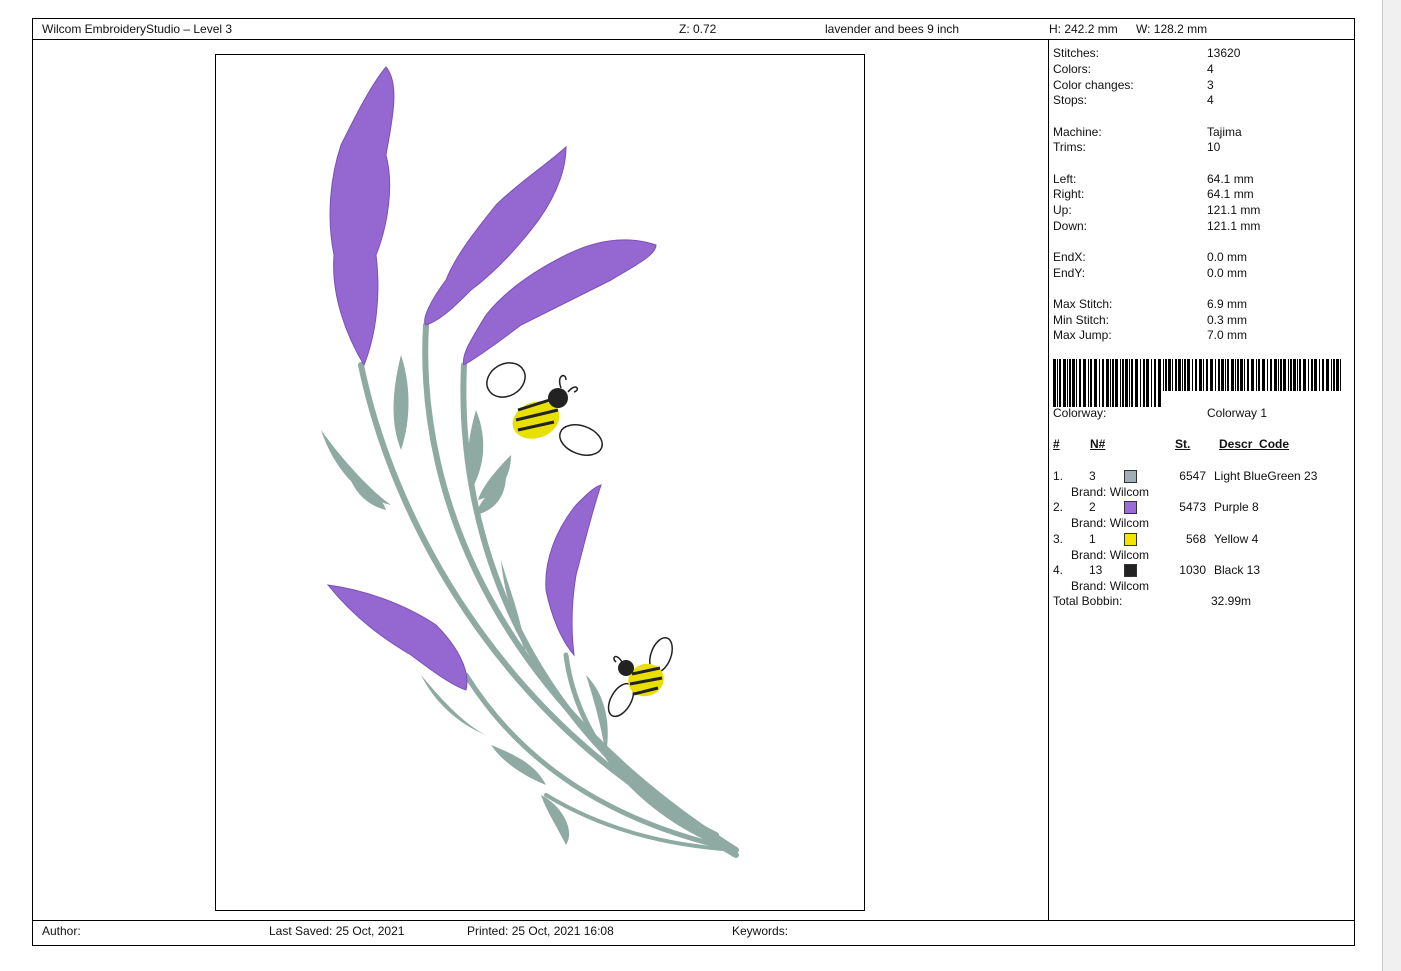  I want to click on stat-label: Min Stitch:, so click(1081, 320).